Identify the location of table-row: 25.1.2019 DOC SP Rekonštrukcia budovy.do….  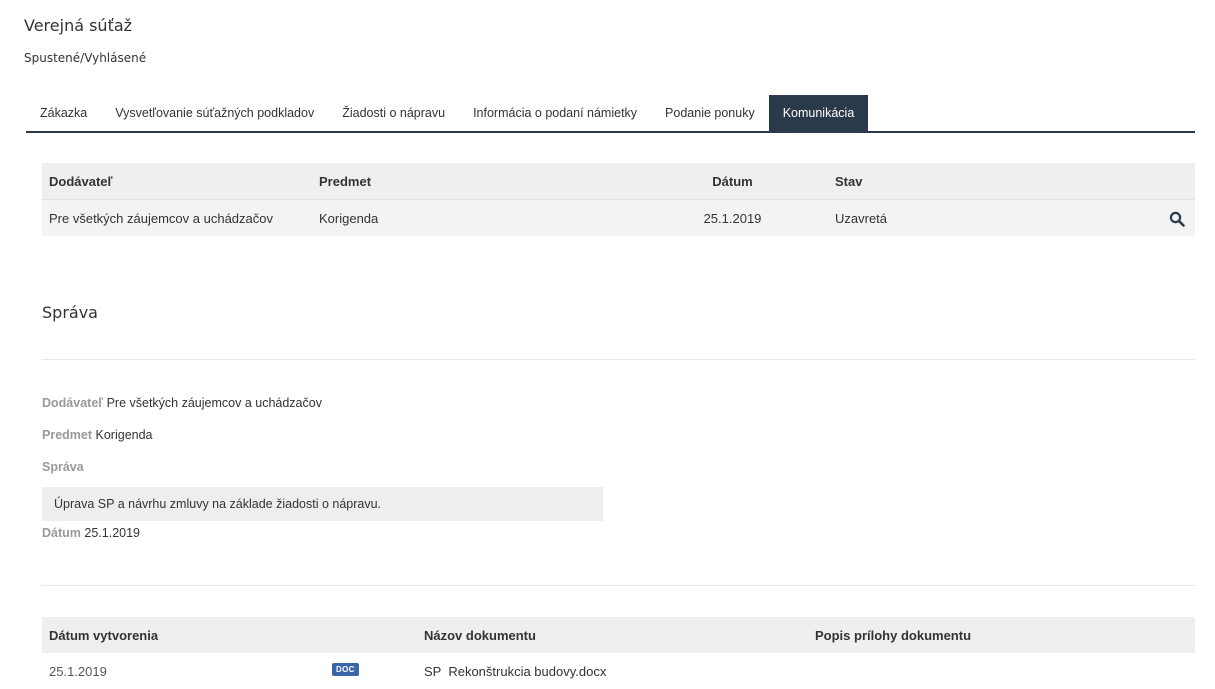
(618, 671).